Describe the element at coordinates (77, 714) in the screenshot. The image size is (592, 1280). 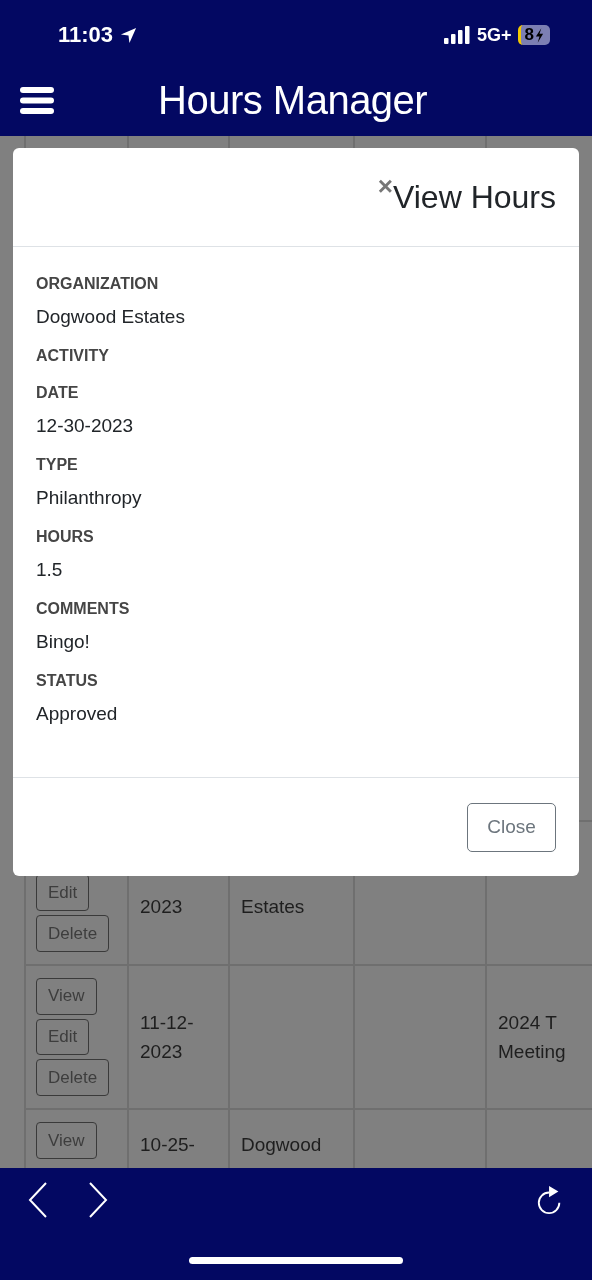
I see `field-value: Approved` at that location.